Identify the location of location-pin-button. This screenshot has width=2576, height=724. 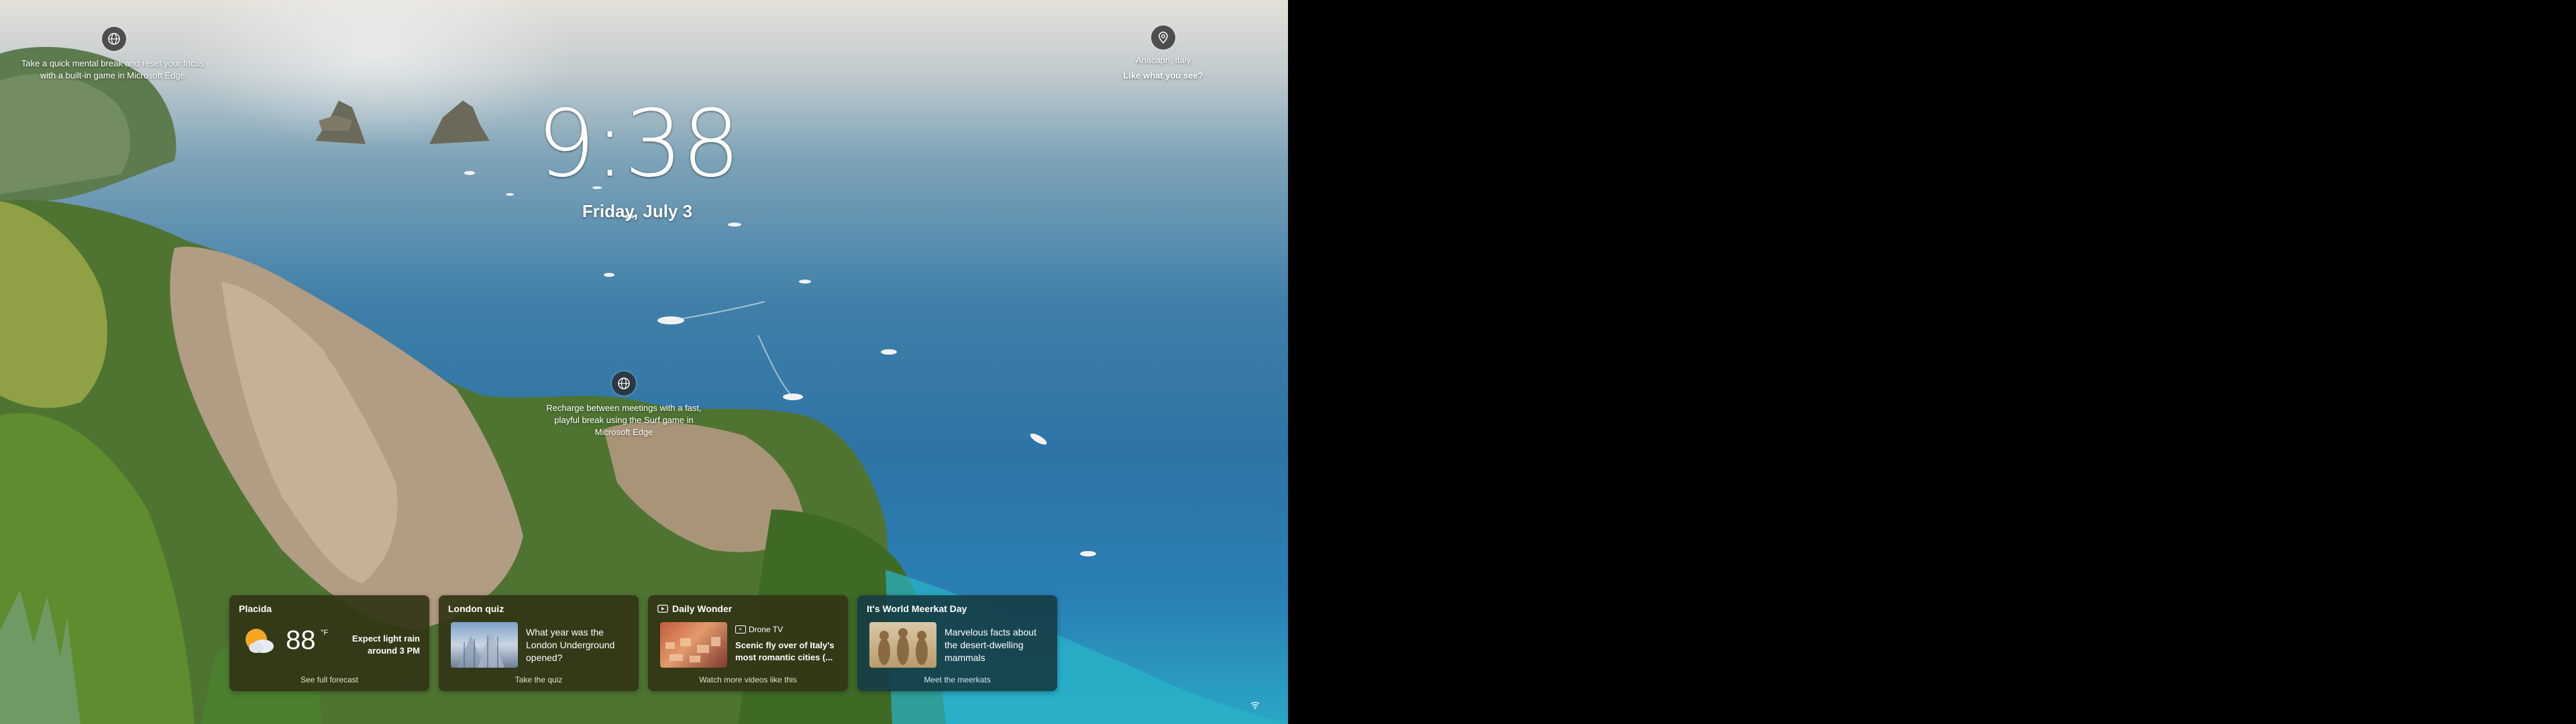
(1163, 37).